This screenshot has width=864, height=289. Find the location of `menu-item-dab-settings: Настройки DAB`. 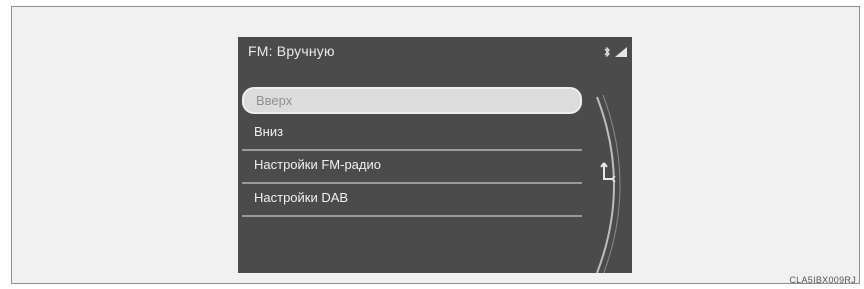

menu-item-dab-settings: Настройки DAB is located at coordinates (412, 200).